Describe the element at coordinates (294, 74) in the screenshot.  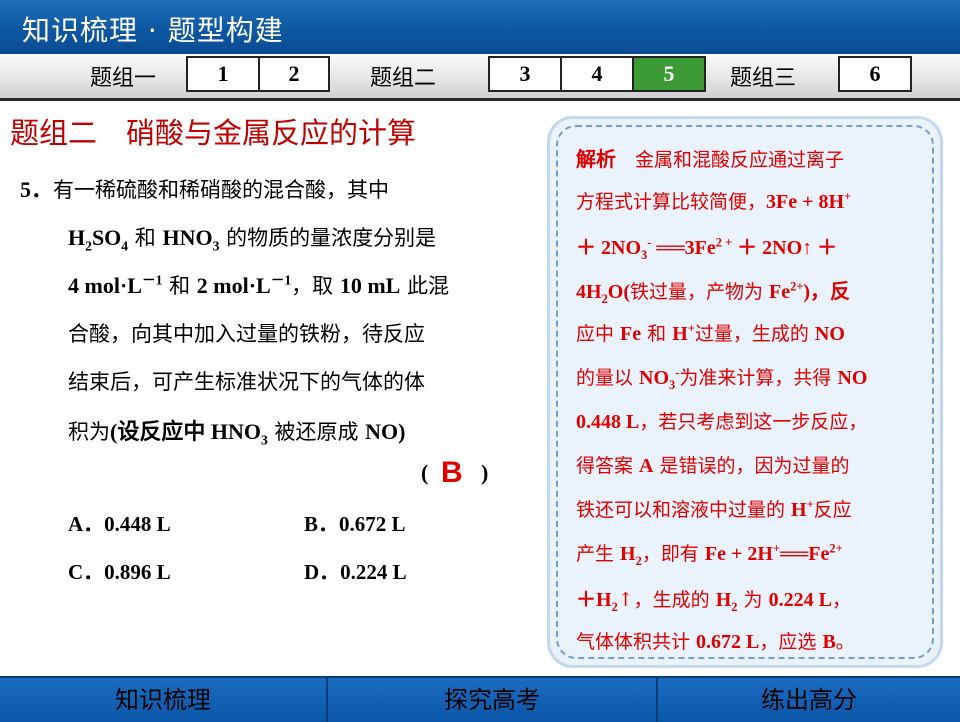
I see `nav-item-2: 2` at that location.